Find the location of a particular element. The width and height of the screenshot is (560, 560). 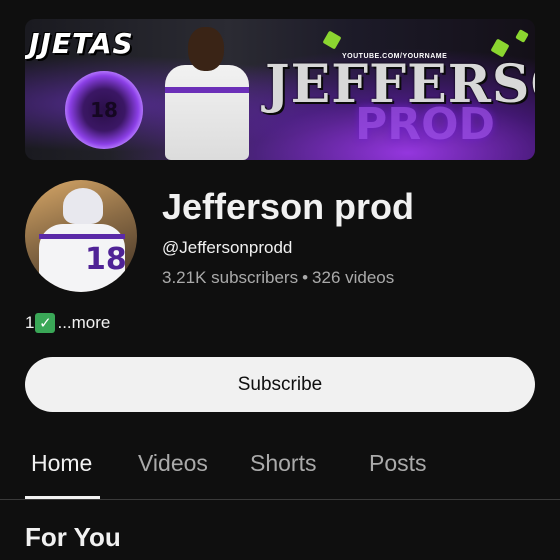

banner-emblem-number: 18 is located at coordinates (104, 110).